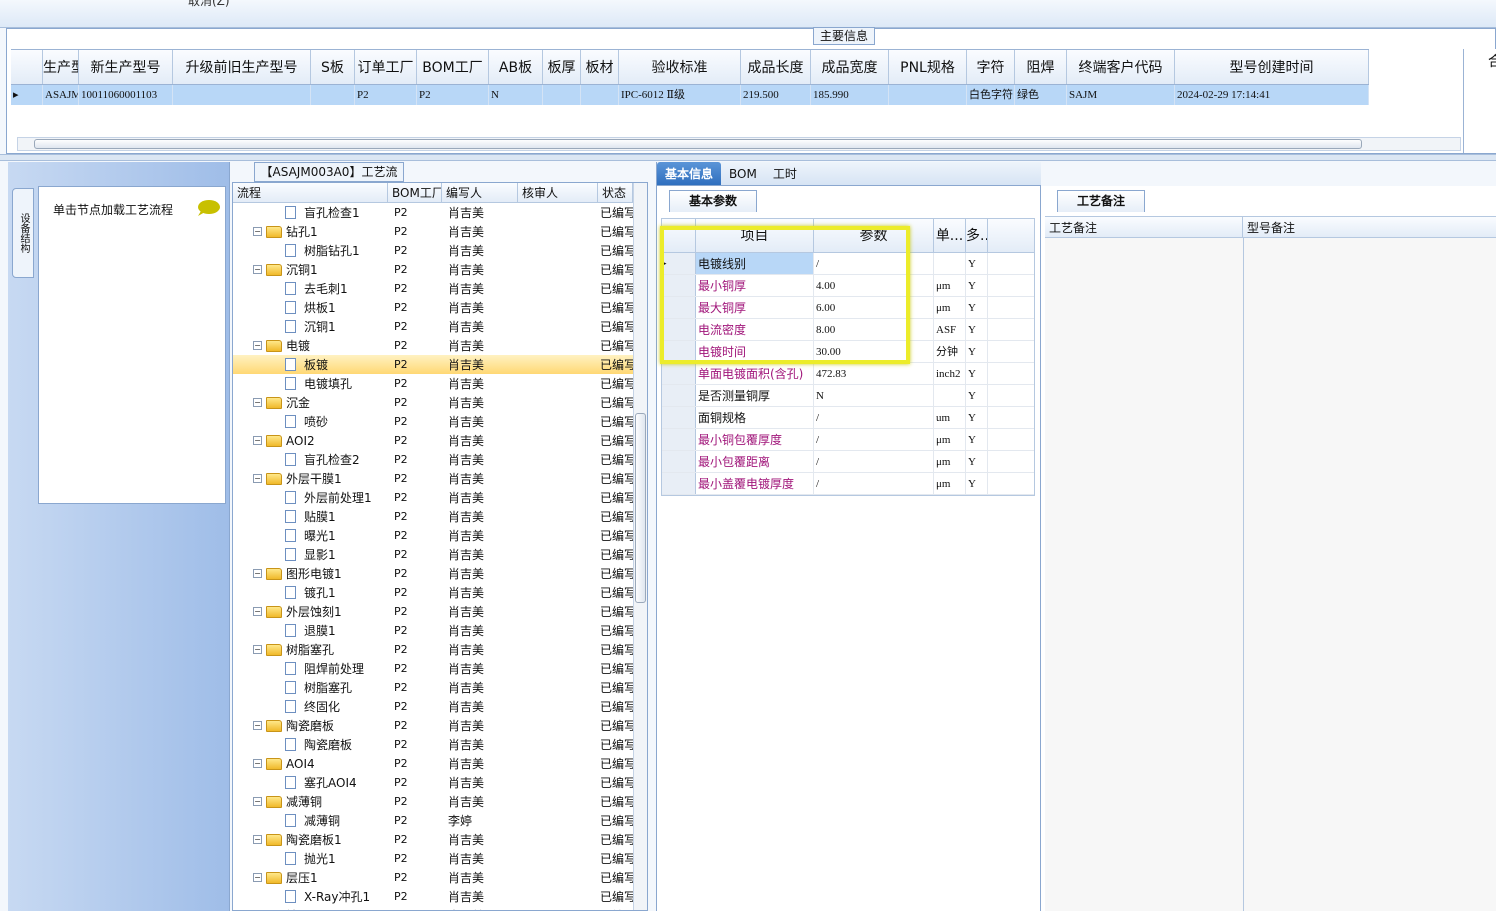 The image size is (1496, 911). Describe the element at coordinates (61, 95) in the screenshot. I see `grid-cell: ASAJM003A0` at that location.